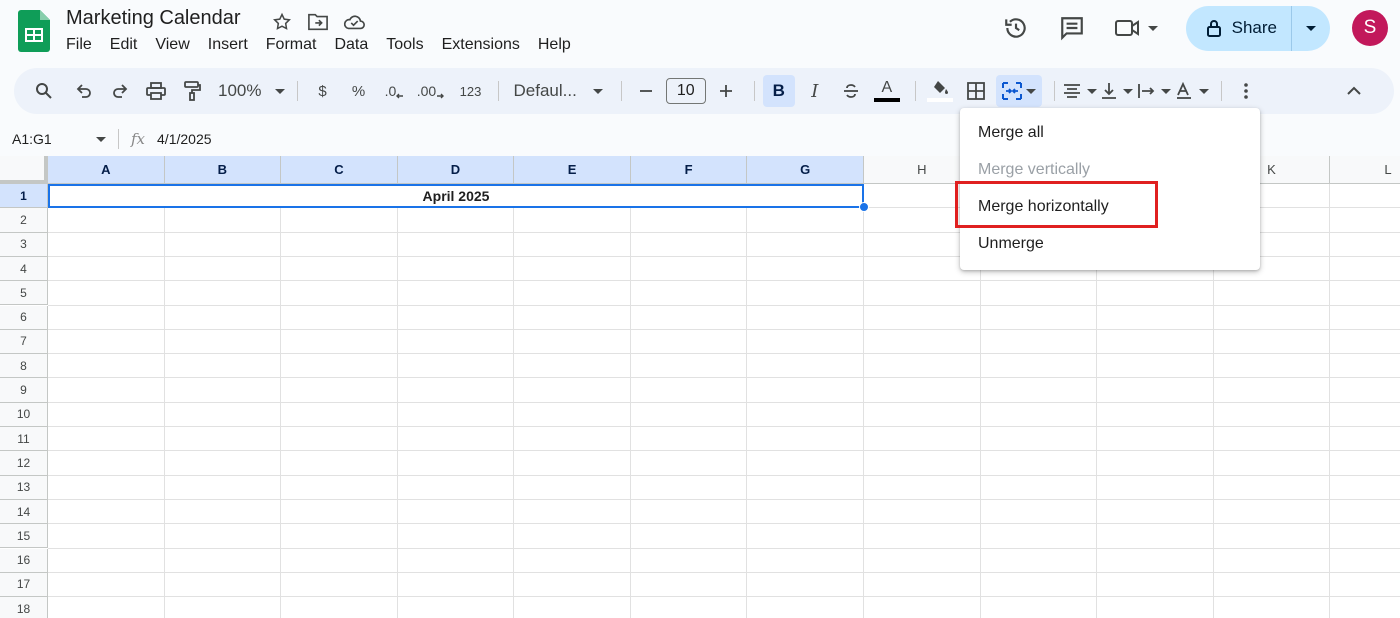  I want to click on row-header: 6, so click(24, 317).